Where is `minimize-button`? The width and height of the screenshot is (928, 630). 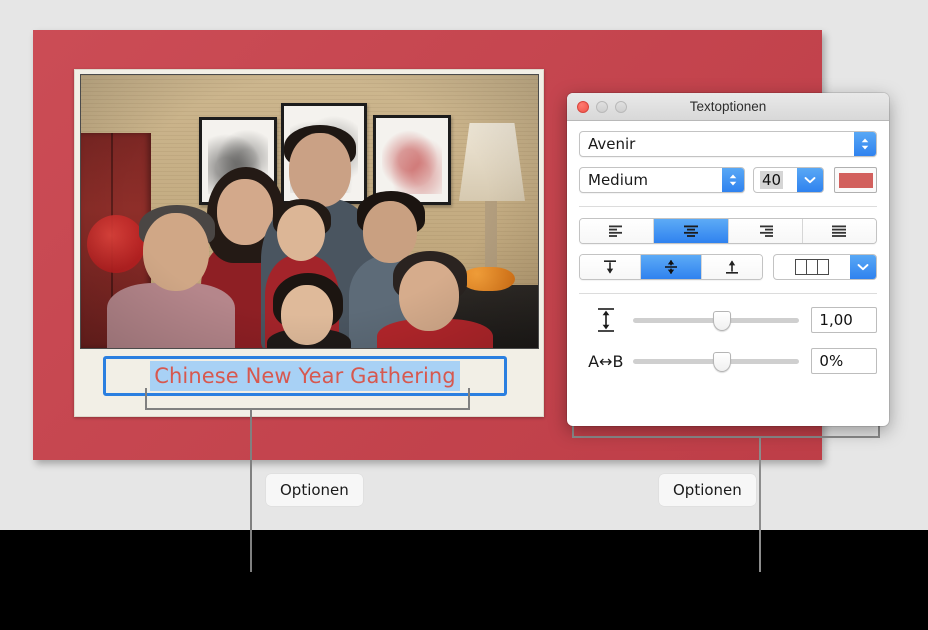 minimize-button is located at coordinates (602, 107).